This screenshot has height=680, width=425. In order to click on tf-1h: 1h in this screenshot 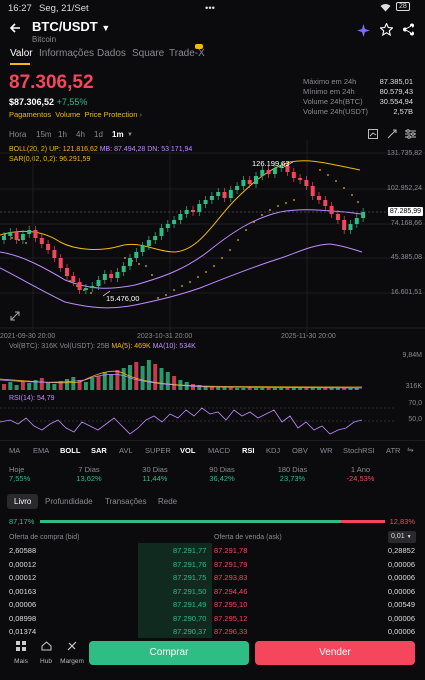, I will do `click(62, 134)`.